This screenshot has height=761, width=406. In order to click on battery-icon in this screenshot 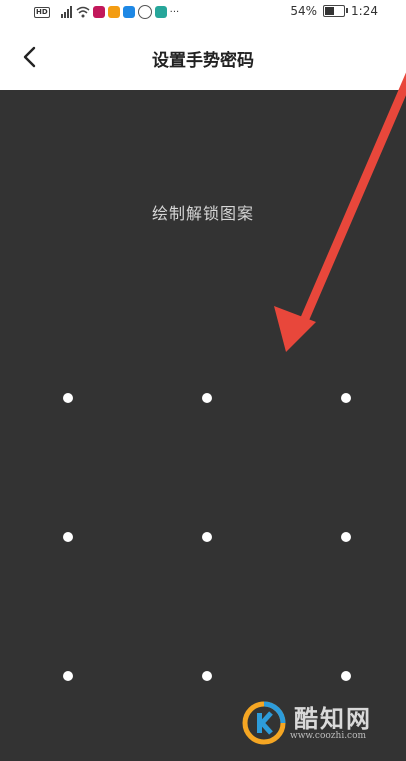, I will do `click(336, 11)`.